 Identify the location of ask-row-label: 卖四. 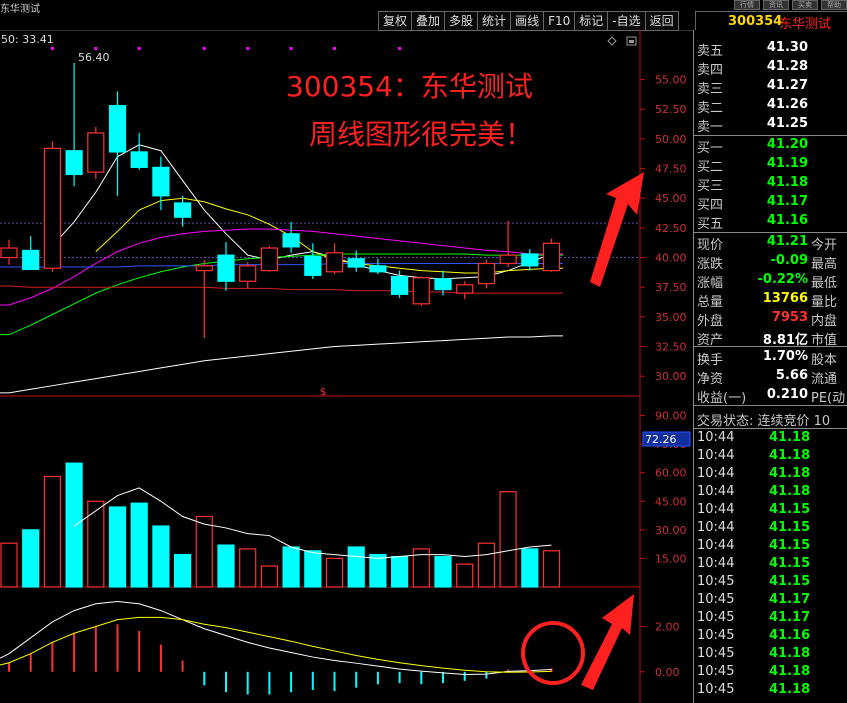
(710, 70).